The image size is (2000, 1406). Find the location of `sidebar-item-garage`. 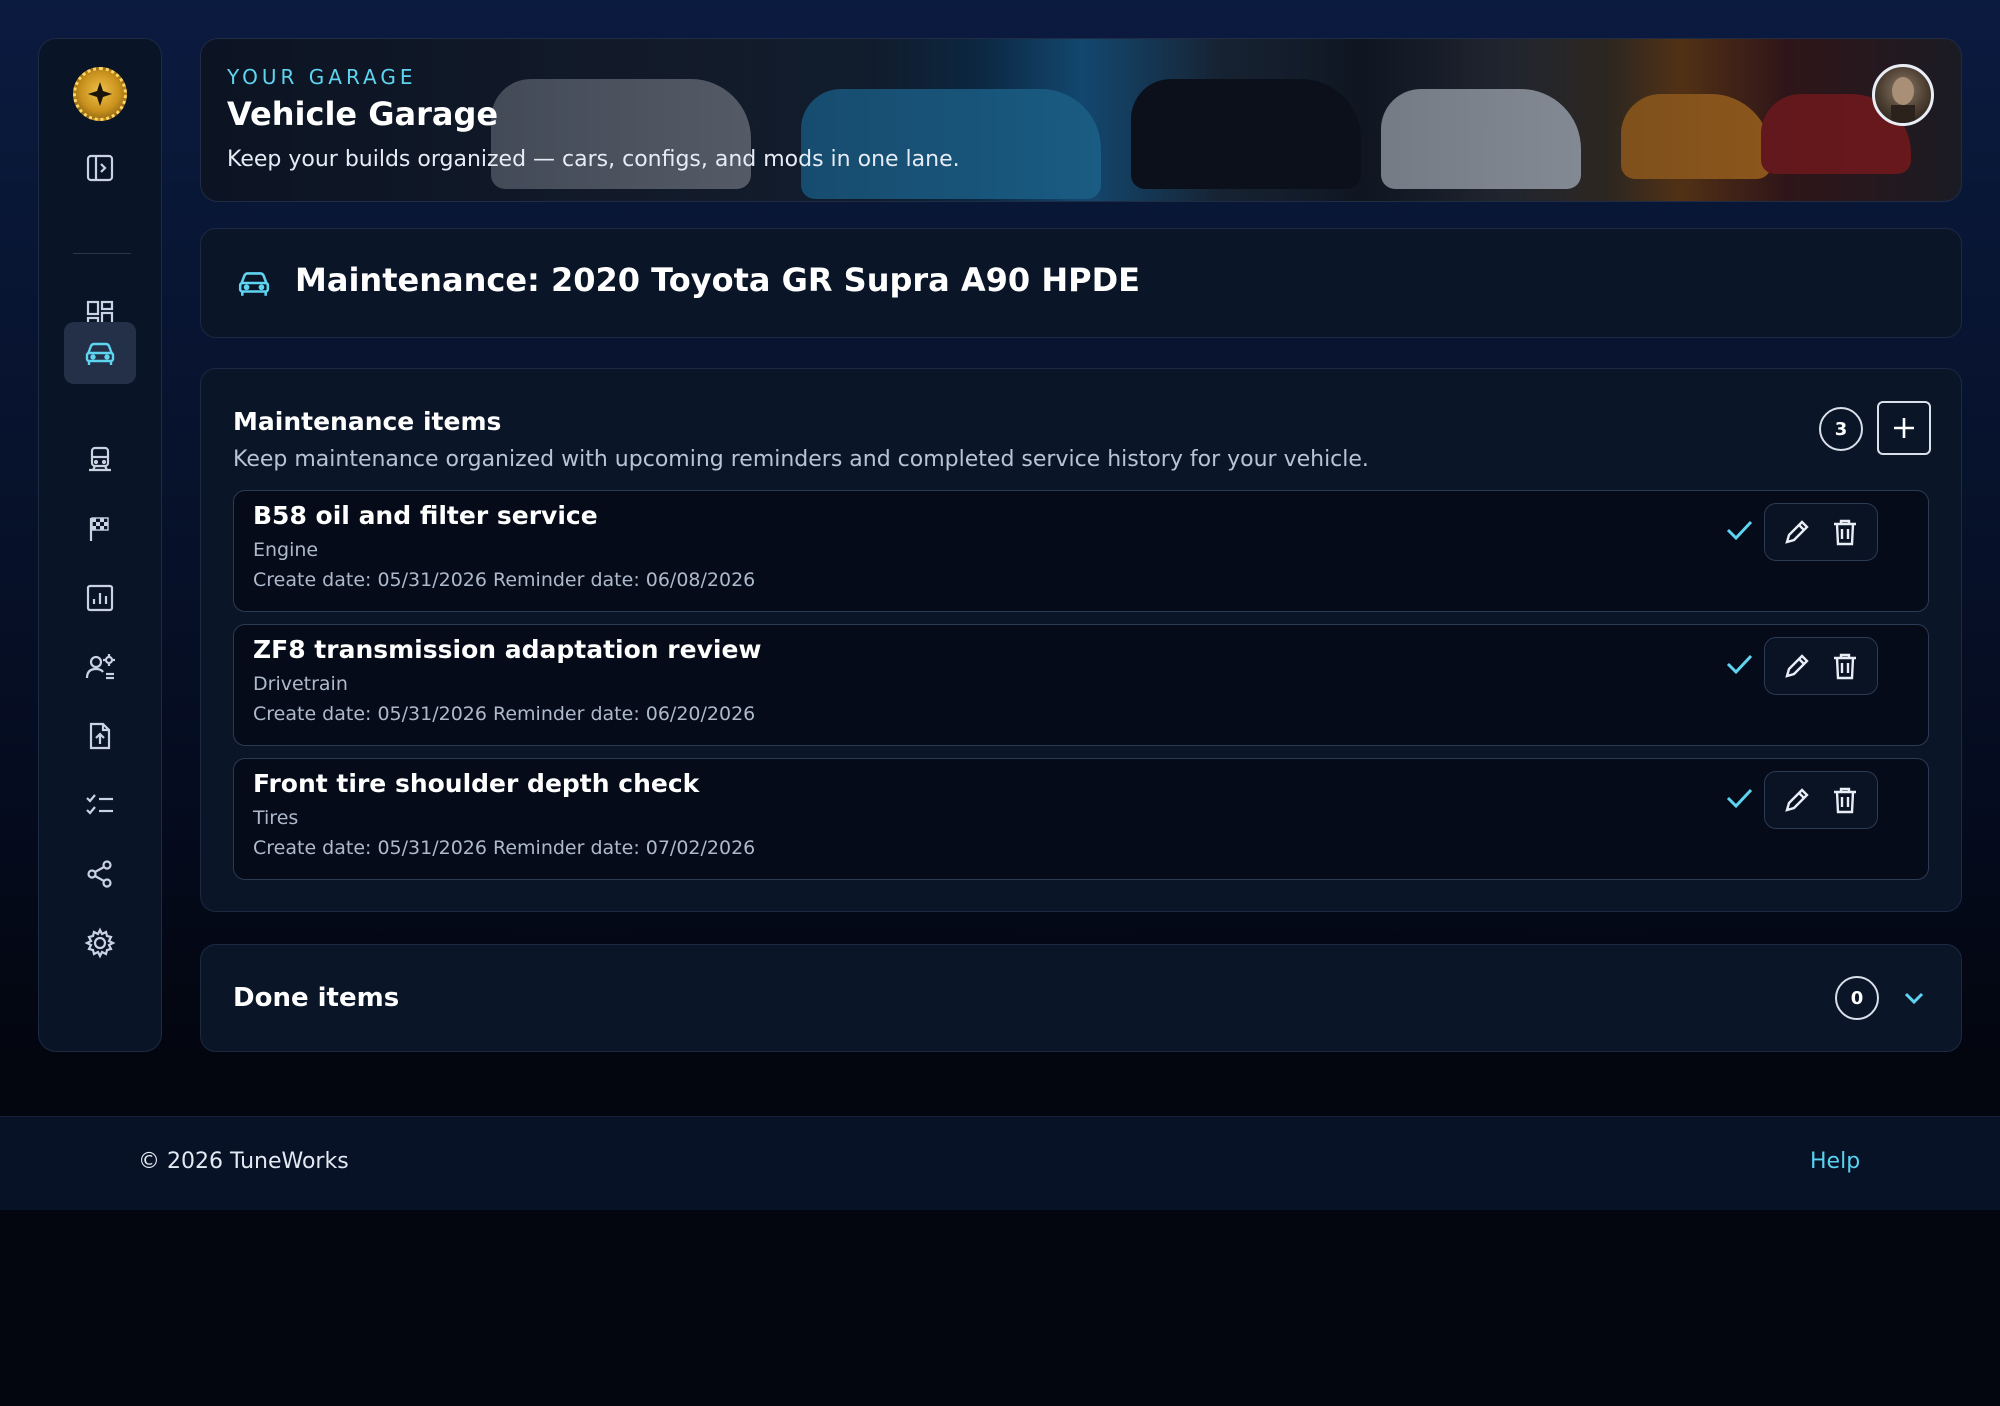

sidebar-item-garage is located at coordinates (100, 353).